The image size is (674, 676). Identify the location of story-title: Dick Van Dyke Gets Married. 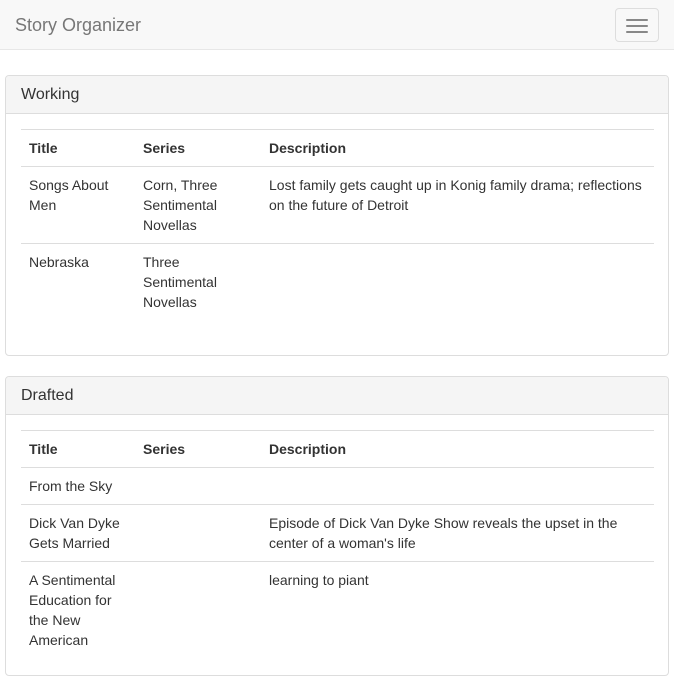
(78, 533).